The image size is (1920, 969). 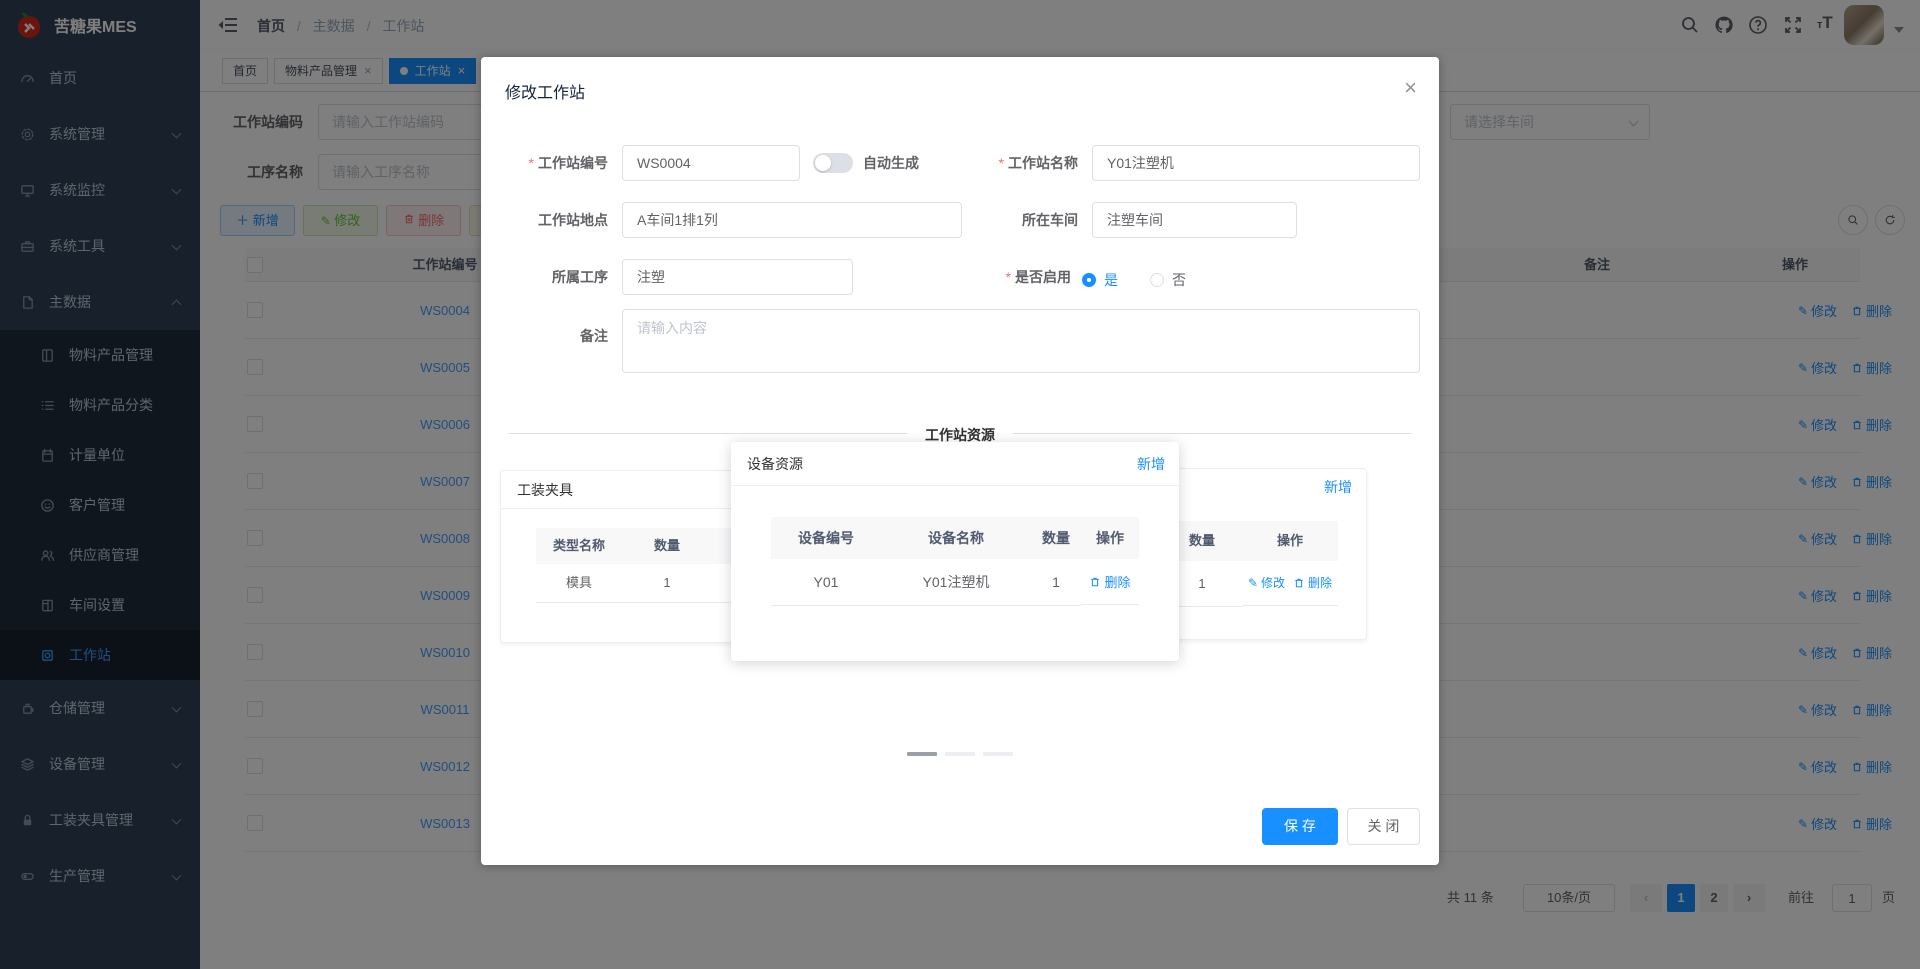 I want to click on dialog-close-icon: ×, so click(x=1410, y=88).